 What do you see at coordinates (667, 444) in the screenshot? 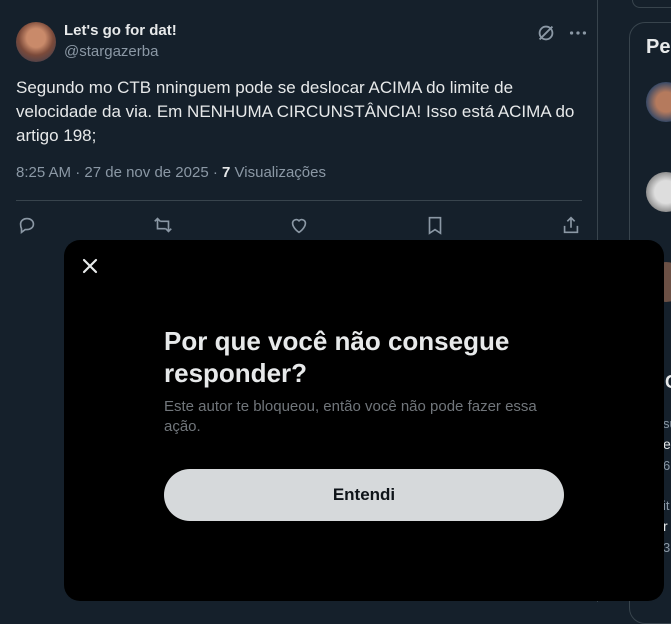
I see `sidebar-fragment: e` at bounding box center [667, 444].